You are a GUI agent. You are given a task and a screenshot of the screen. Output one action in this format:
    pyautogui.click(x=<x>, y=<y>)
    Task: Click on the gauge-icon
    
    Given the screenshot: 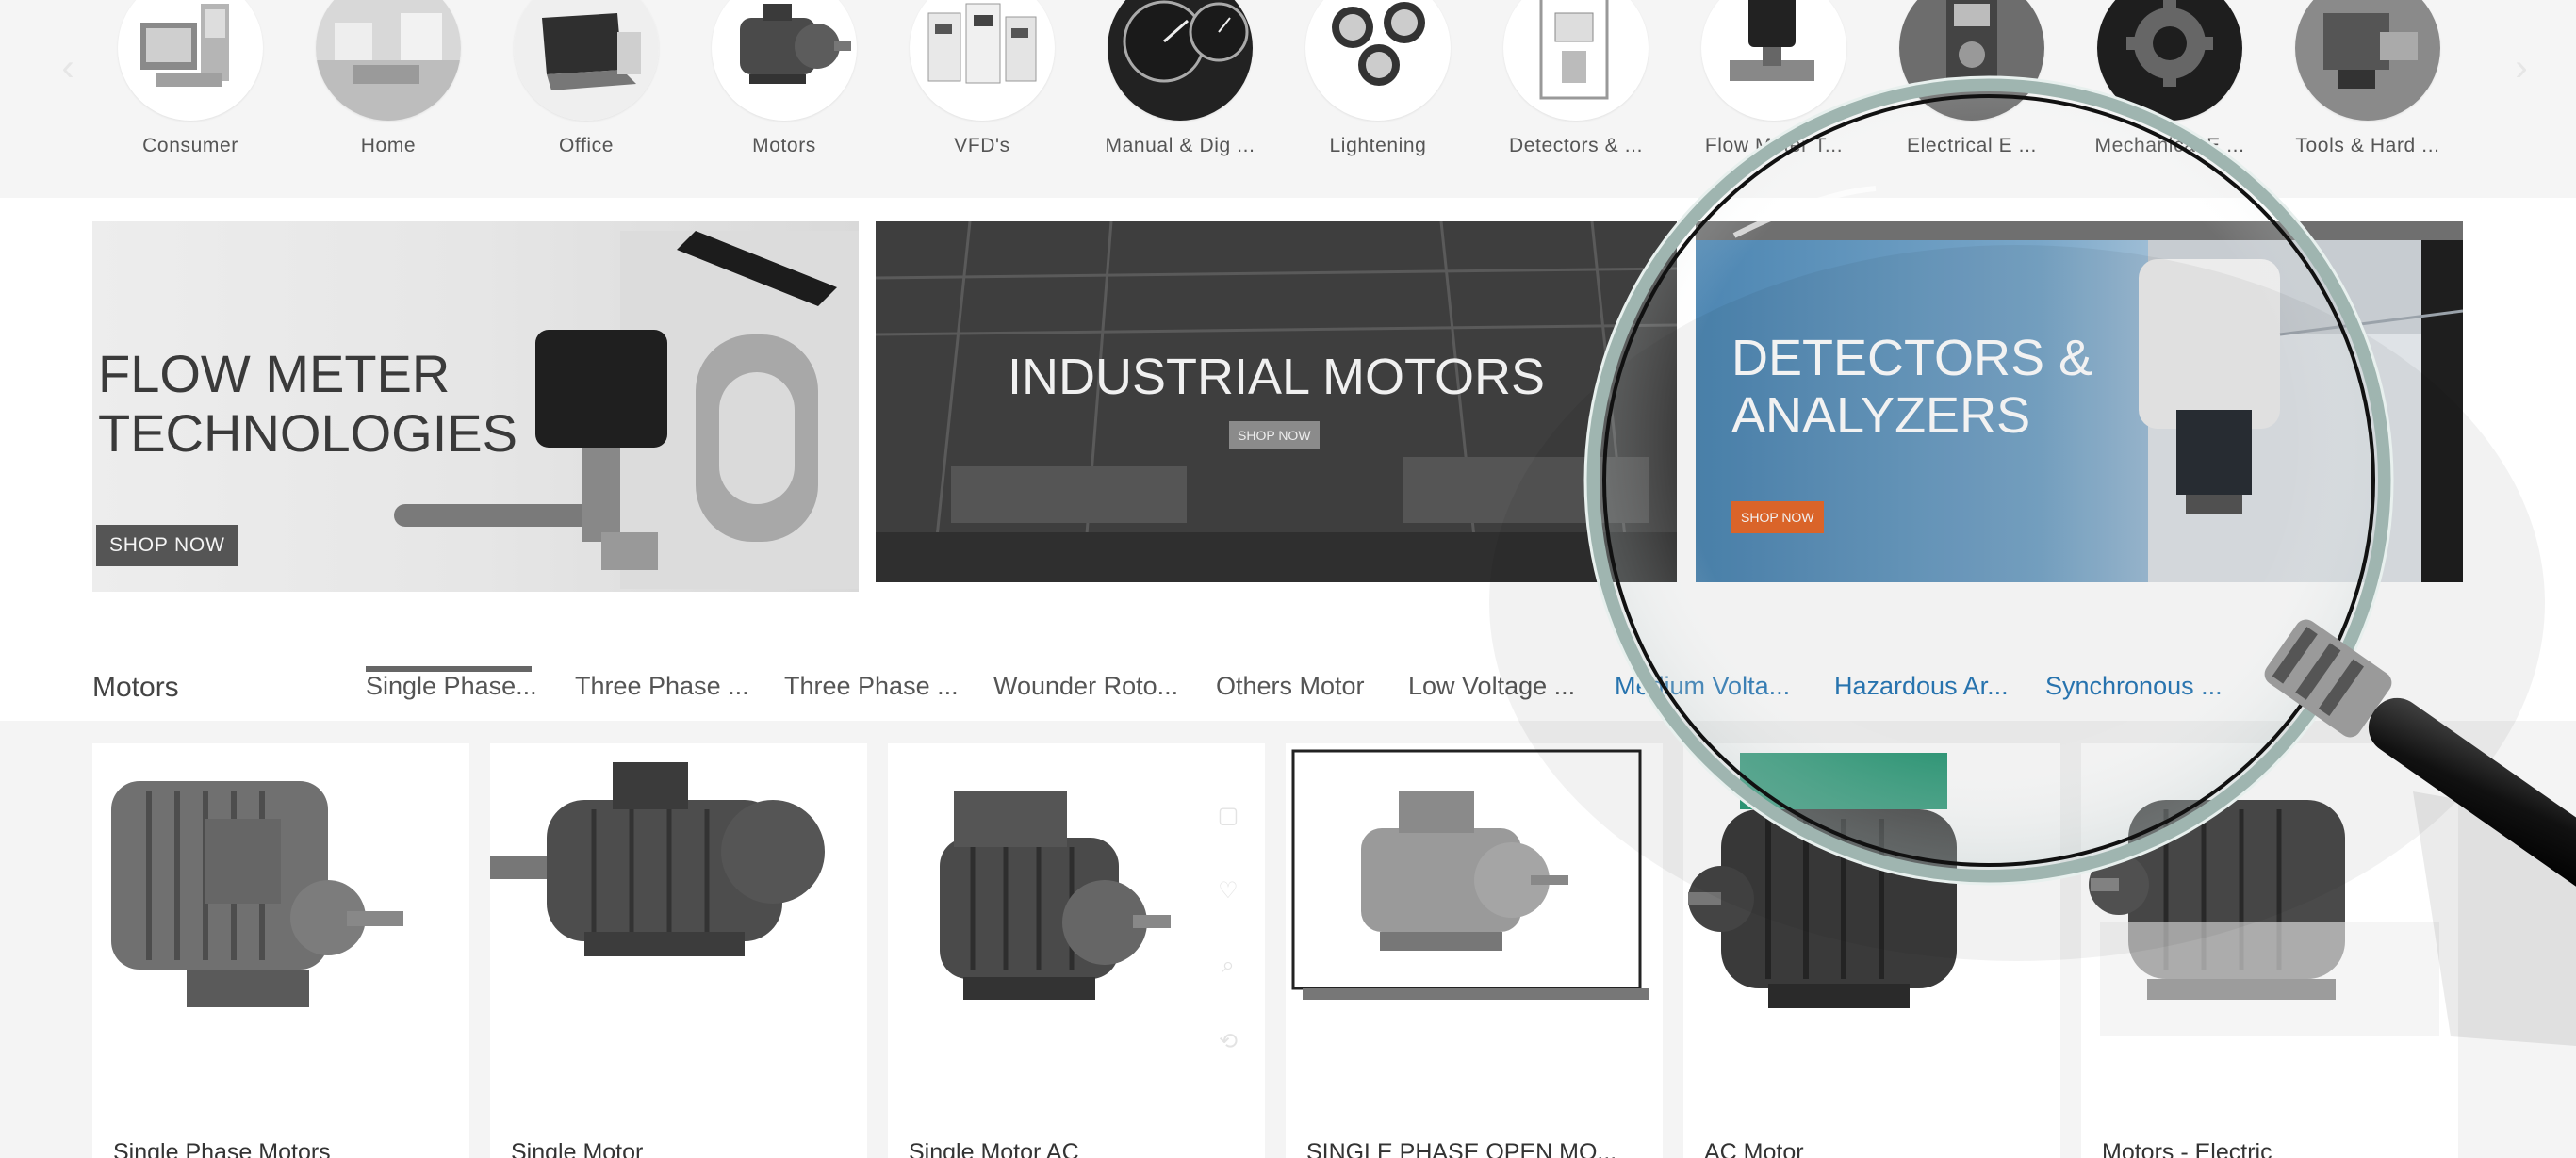 What is the action you would take?
    pyautogui.click(x=1180, y=61)
    